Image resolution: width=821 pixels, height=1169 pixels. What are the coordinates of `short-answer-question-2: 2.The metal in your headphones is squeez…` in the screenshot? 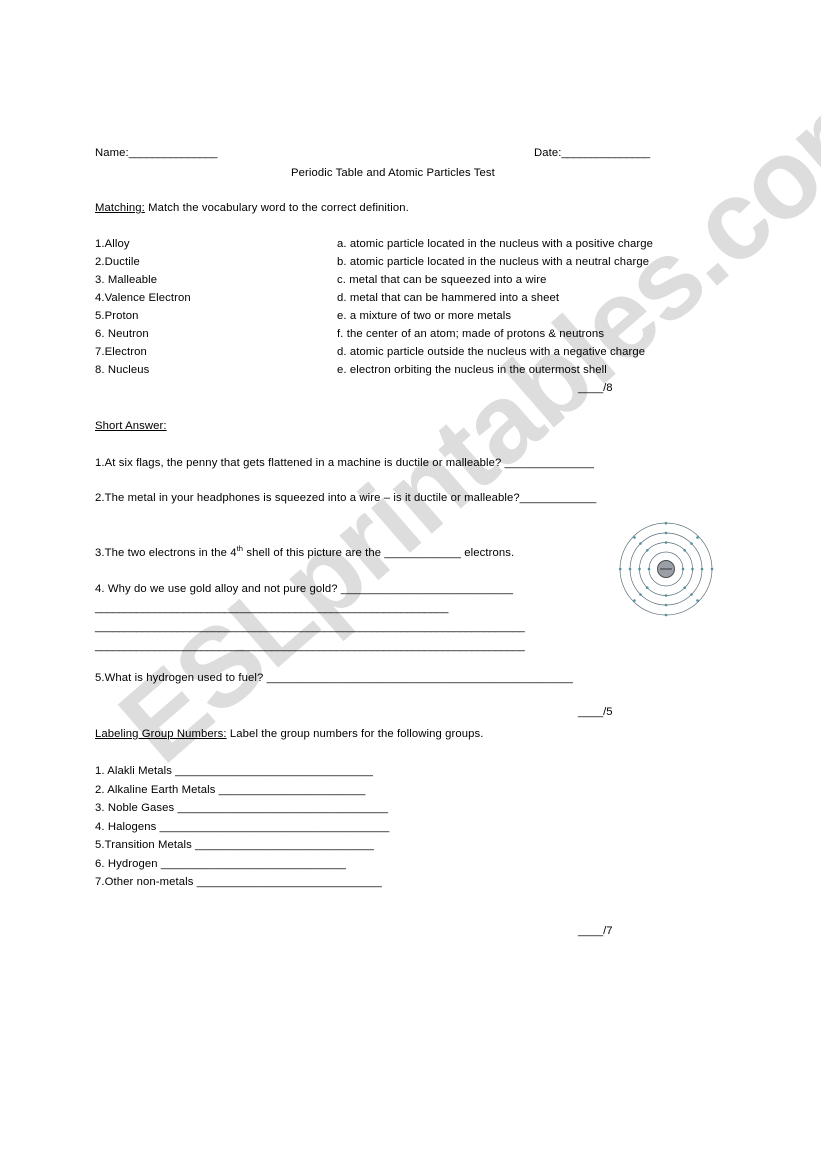 It's located at (345, 498).